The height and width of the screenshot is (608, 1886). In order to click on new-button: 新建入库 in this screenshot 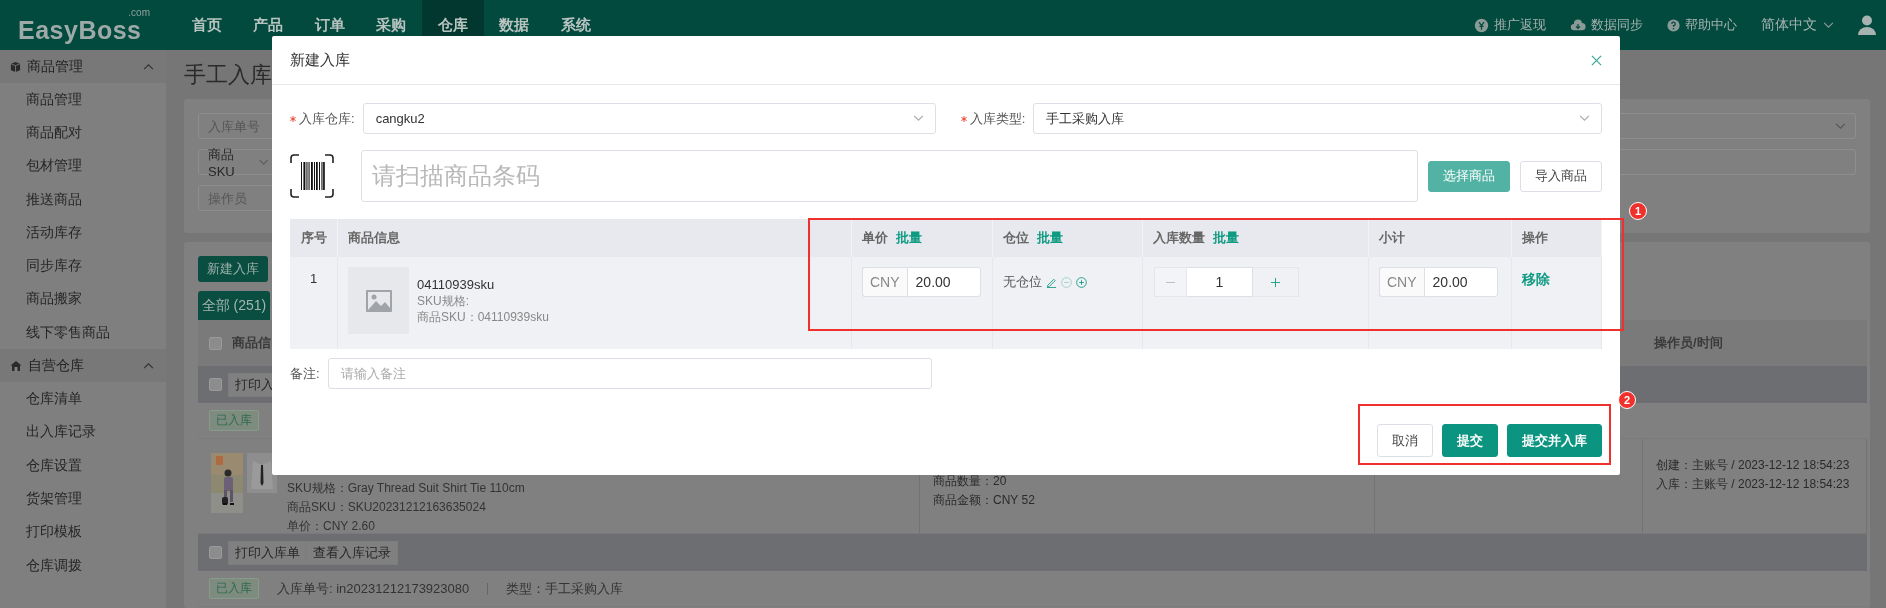, I will do `click(233, 269)`.